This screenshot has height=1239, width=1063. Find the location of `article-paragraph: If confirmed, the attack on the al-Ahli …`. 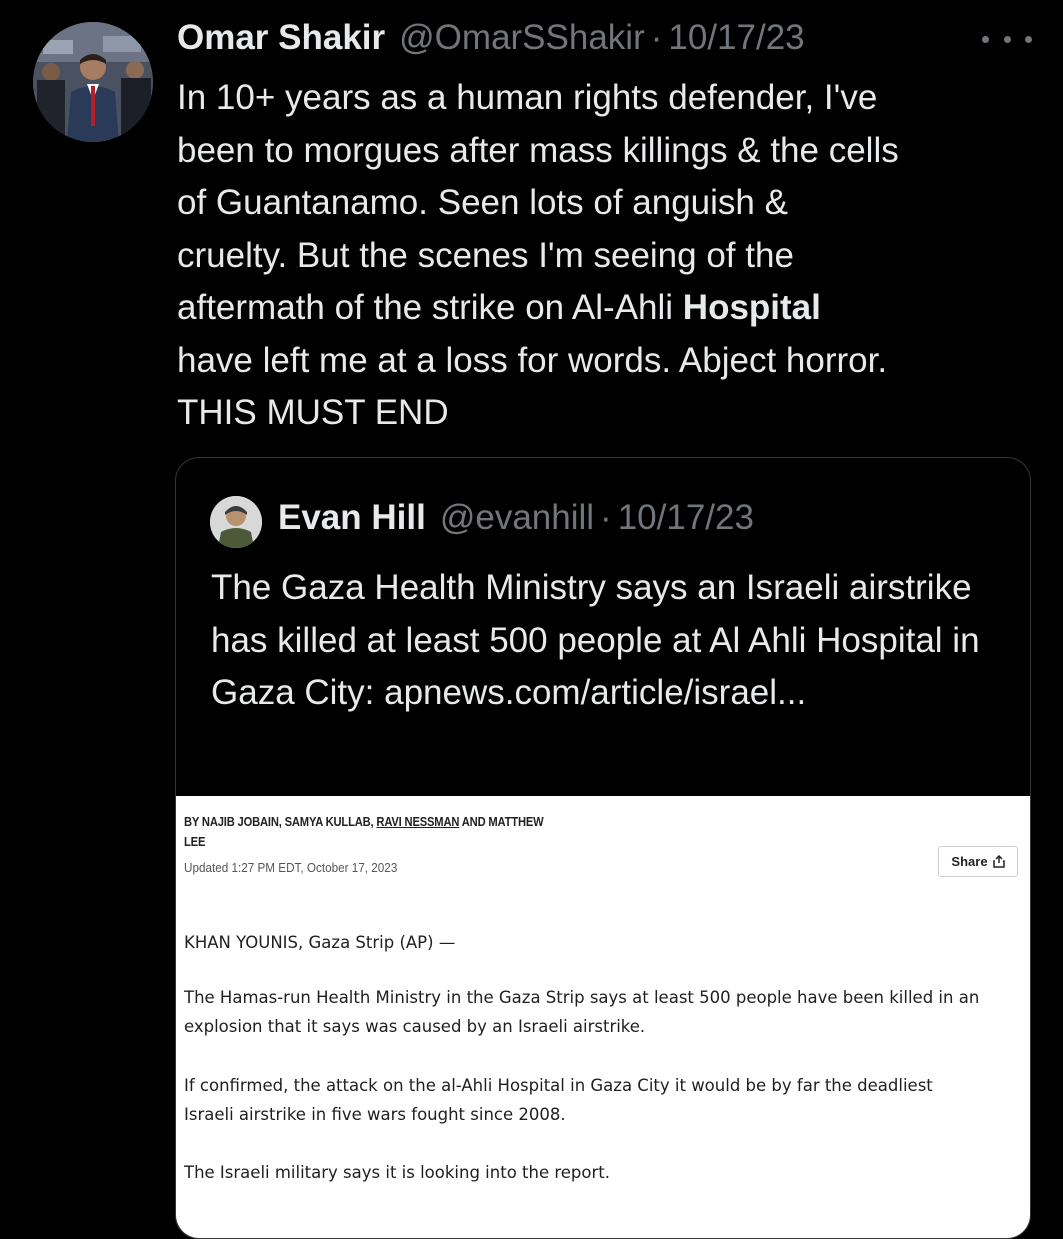

article-paragraph: If confirmed, the attack on the al-Ahli … is located at coordinates (558, 1100).